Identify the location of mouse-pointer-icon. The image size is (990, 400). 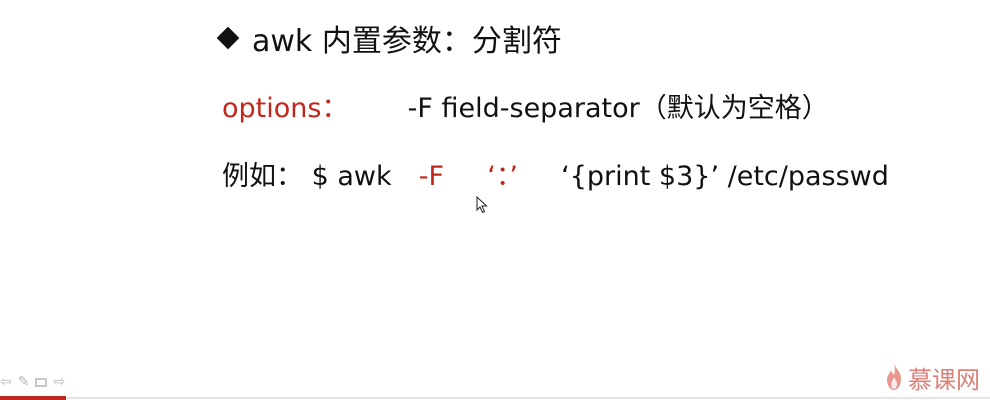
(482, 205).